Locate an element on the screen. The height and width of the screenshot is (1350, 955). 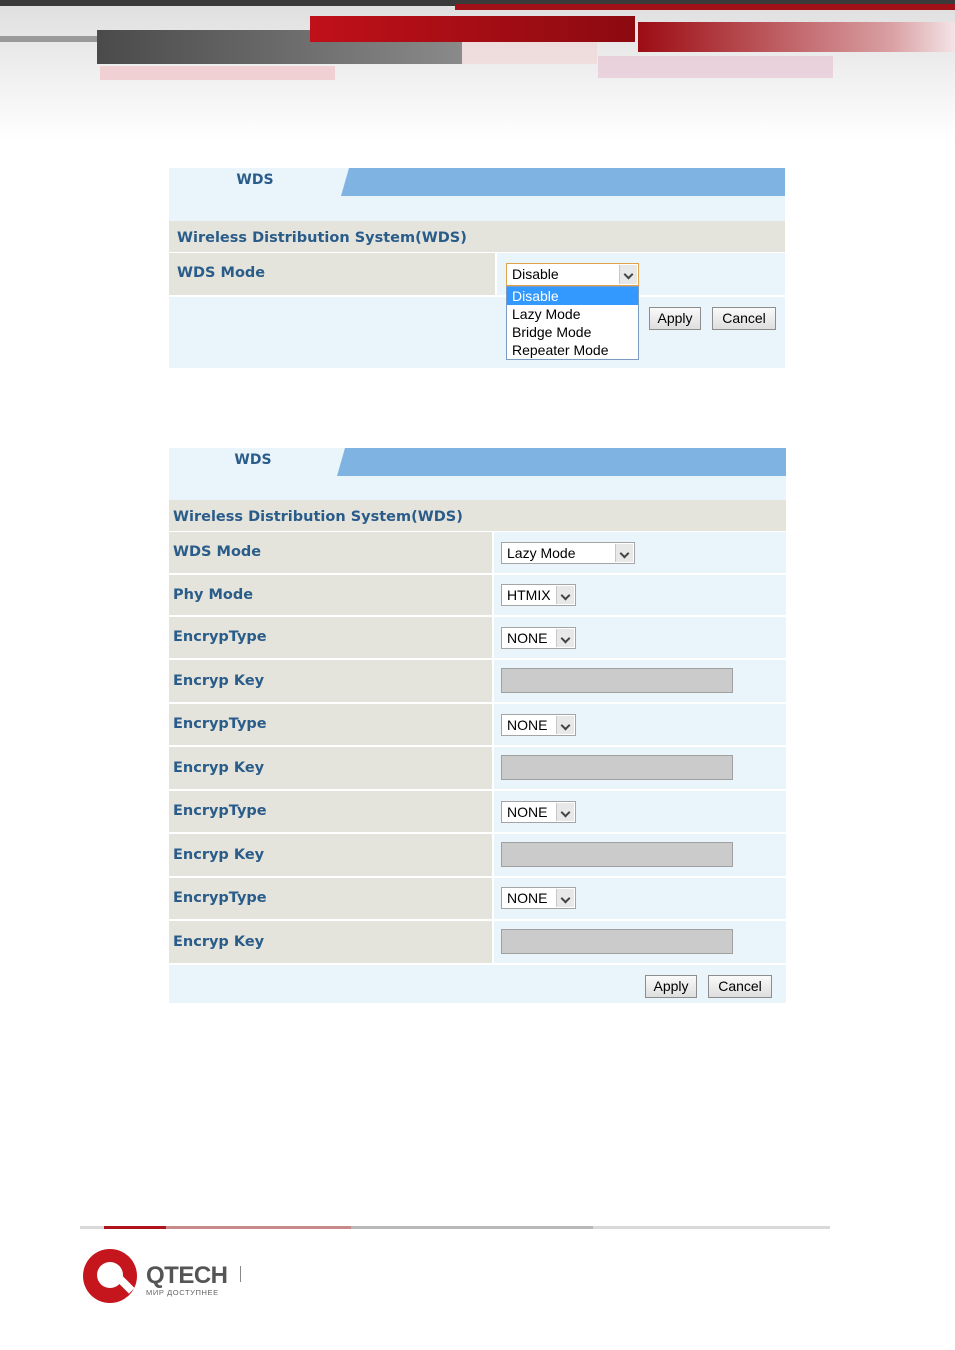
dropdown-option-lazy-mode: Lazy Mode is located at coordinates (572, 314).